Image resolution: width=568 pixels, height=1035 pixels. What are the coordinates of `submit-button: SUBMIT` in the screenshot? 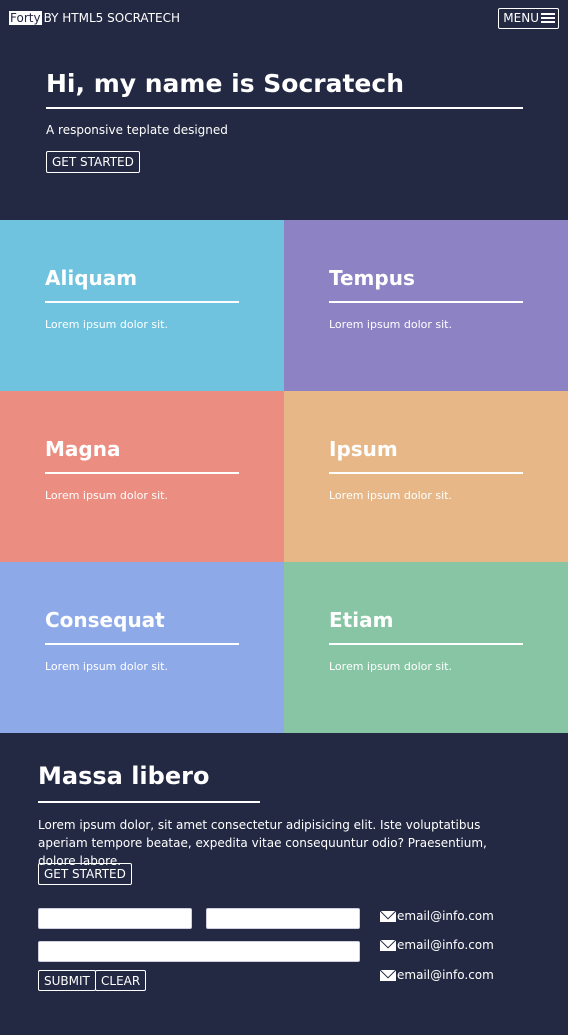 It's located at (67, 980).